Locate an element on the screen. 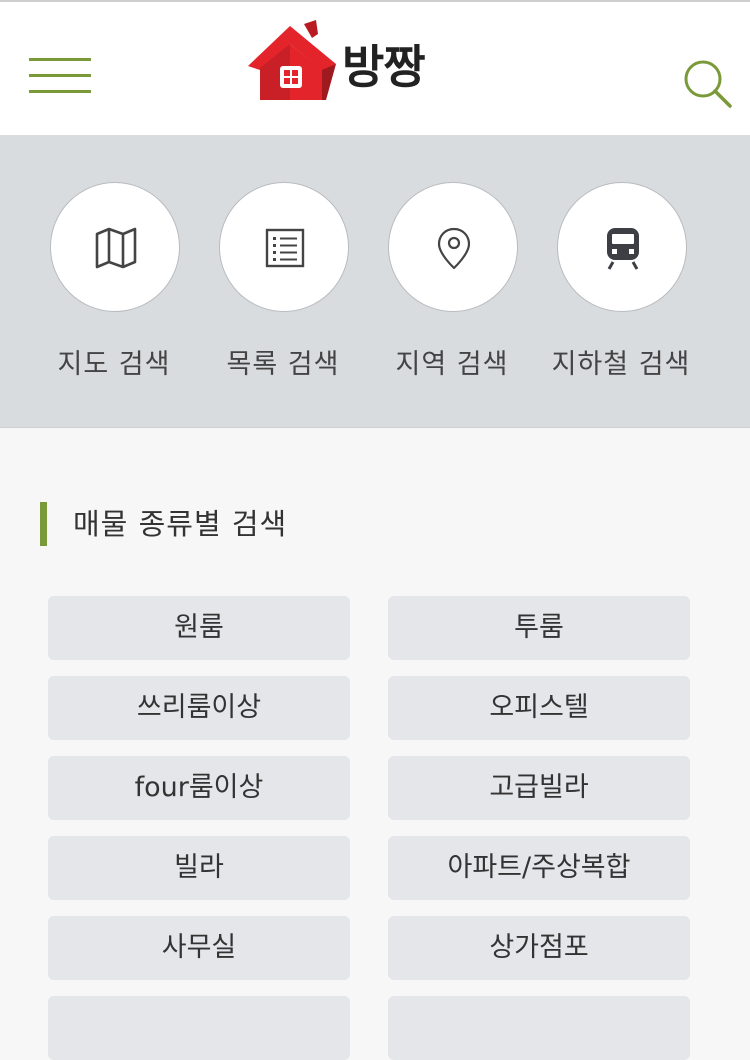  type-button-store: 상가점포 is located at coordinates (539, 948).